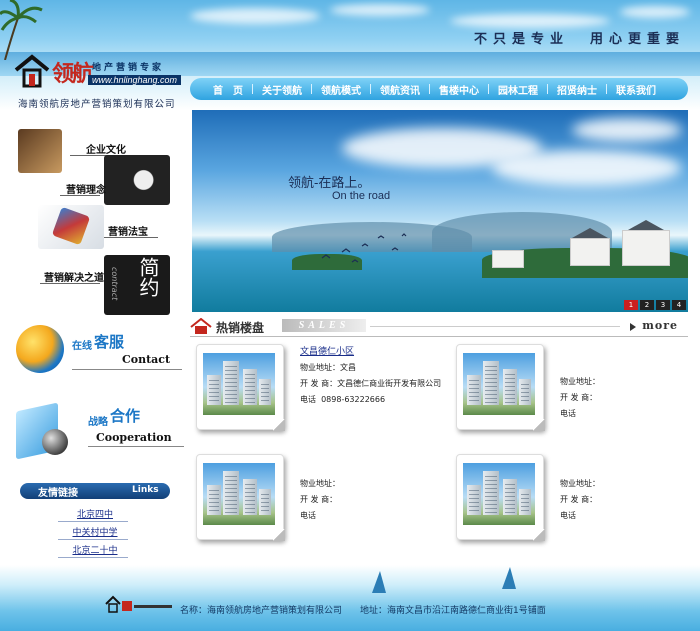 Image resolution: width=700 pixels, height=631 pixels. What do you see at coordinates (518, 89) in the screenshot?
I see `nav-landscape: 园林工程` at bounding box center [518, 89].